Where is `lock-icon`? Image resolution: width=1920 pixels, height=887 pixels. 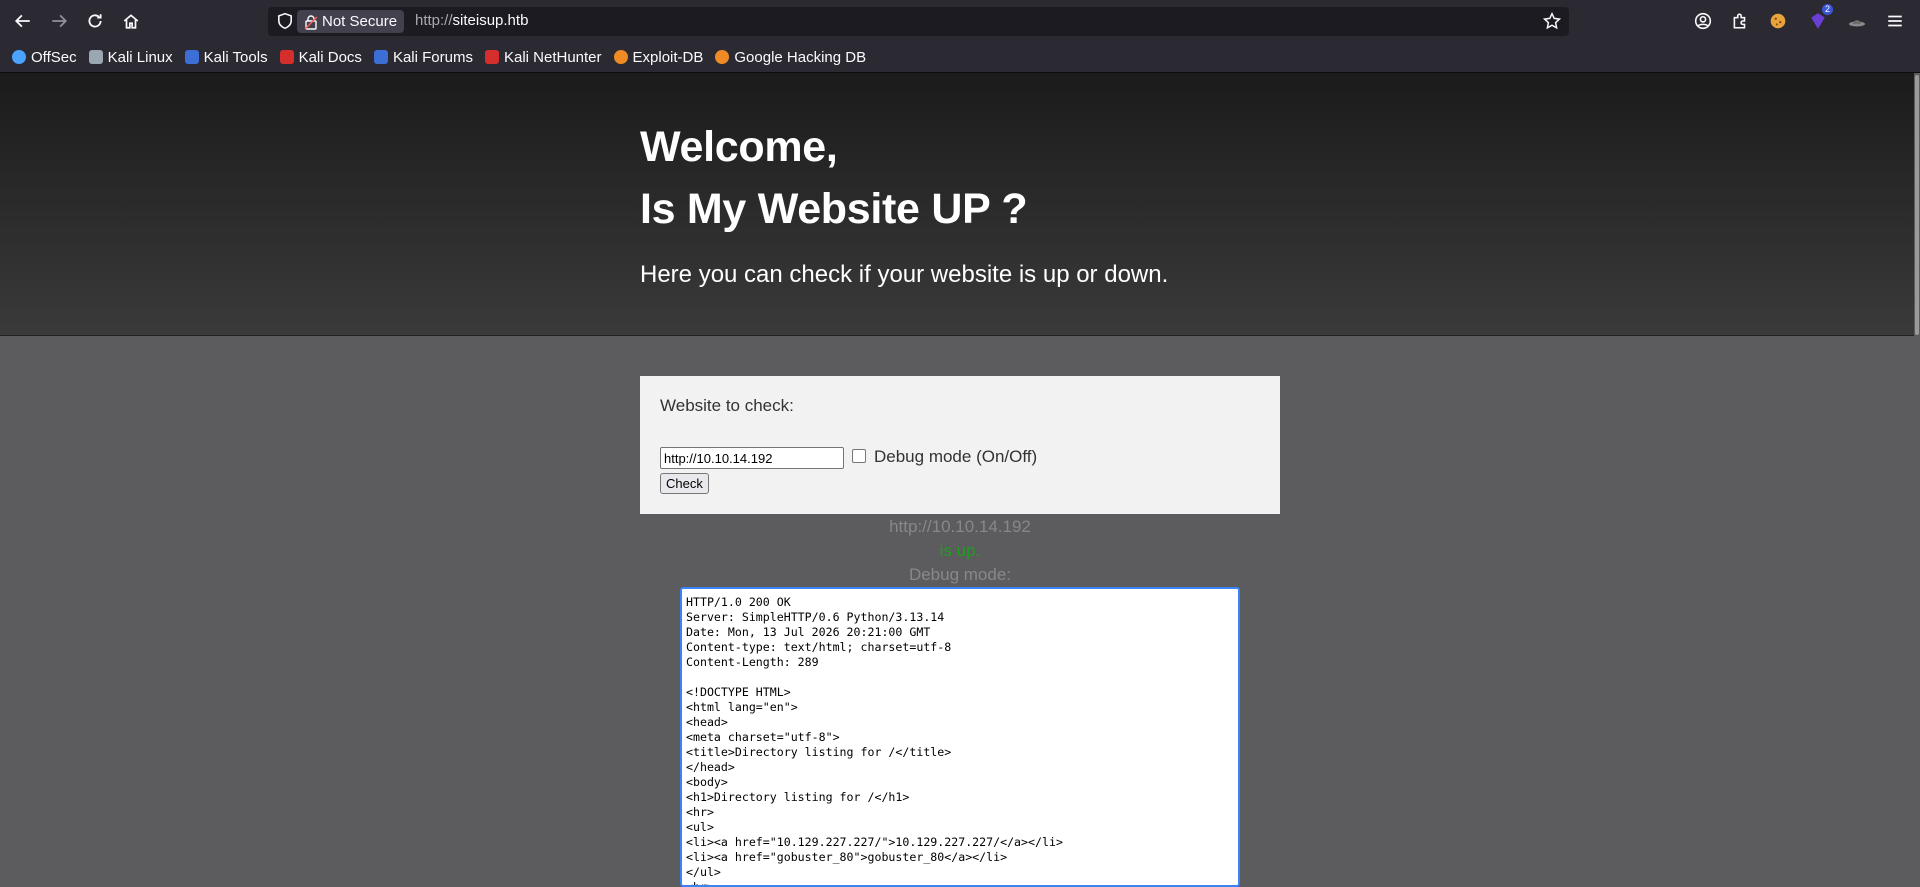
lock-icon is located at coordinates (311, 22).